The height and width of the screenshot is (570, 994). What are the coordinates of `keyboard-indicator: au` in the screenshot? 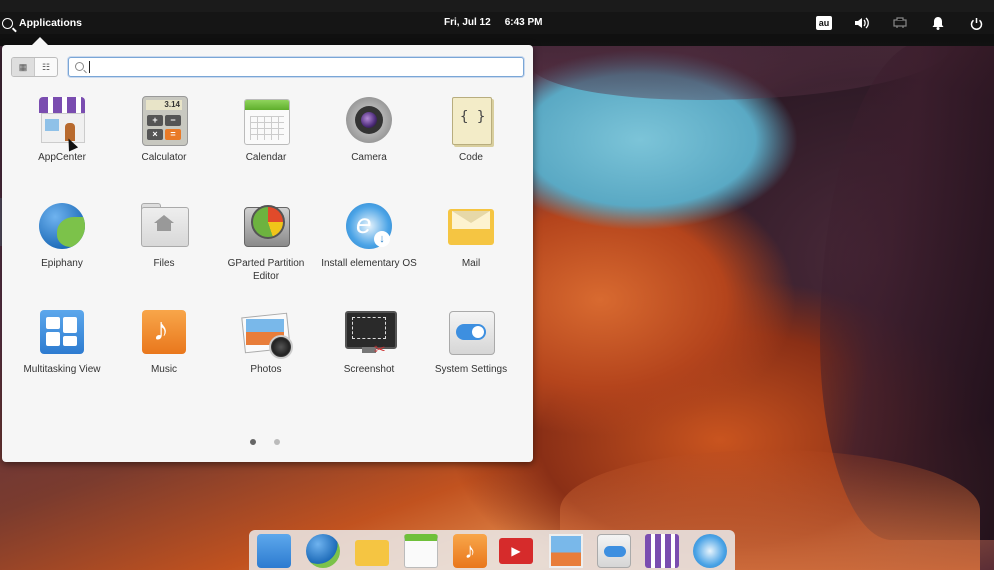 It's located at (824, 23).